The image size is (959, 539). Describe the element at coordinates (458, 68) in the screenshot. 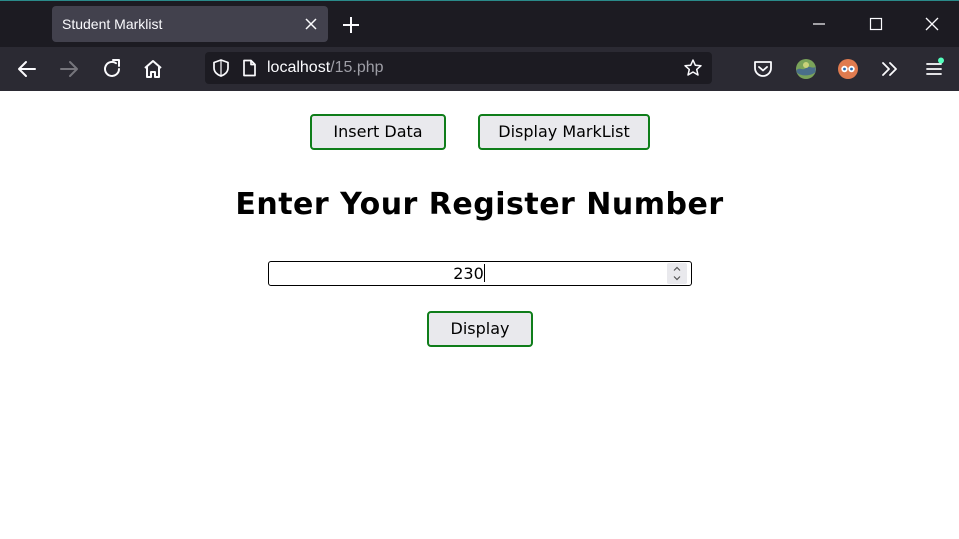

I see `address-bar: localhost/15.php` at that location.